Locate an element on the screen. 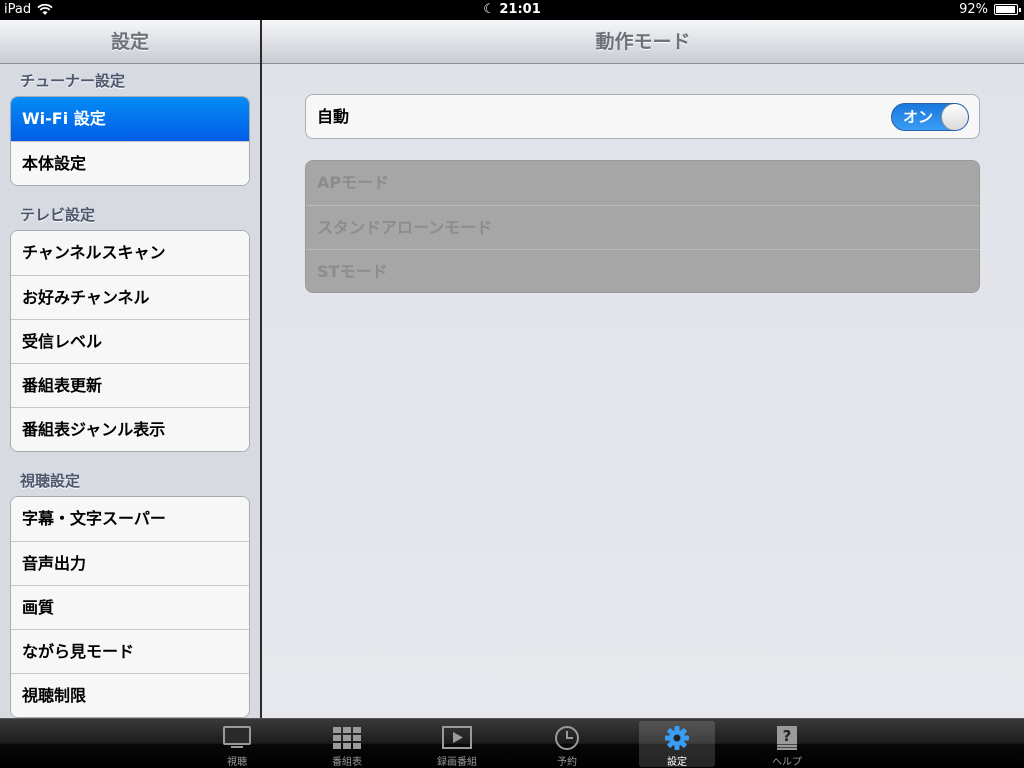 This screenshot has width=1024, height=768. mode-item-ap: APモード is located at coordinates (642, 183).